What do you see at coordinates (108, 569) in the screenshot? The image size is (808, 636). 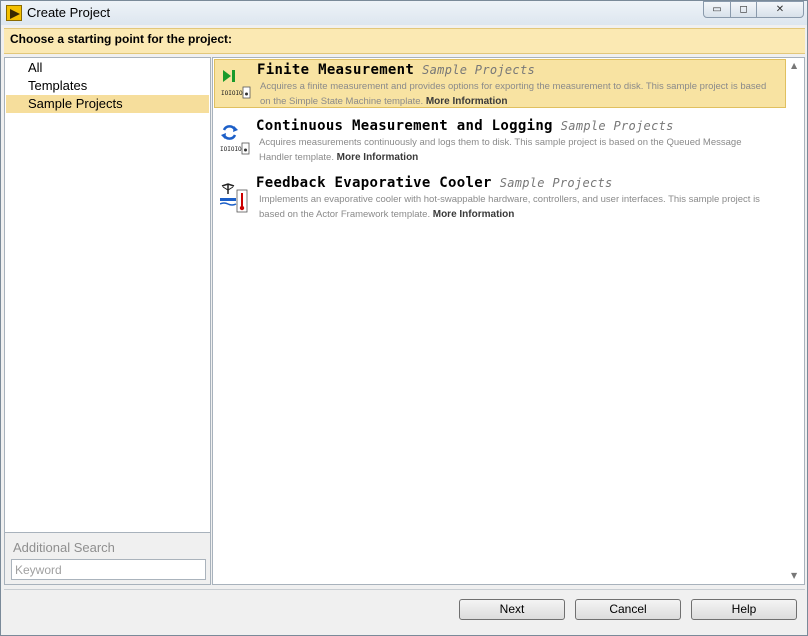 I see `keyword-search-input` at bounding box center [108, 569].